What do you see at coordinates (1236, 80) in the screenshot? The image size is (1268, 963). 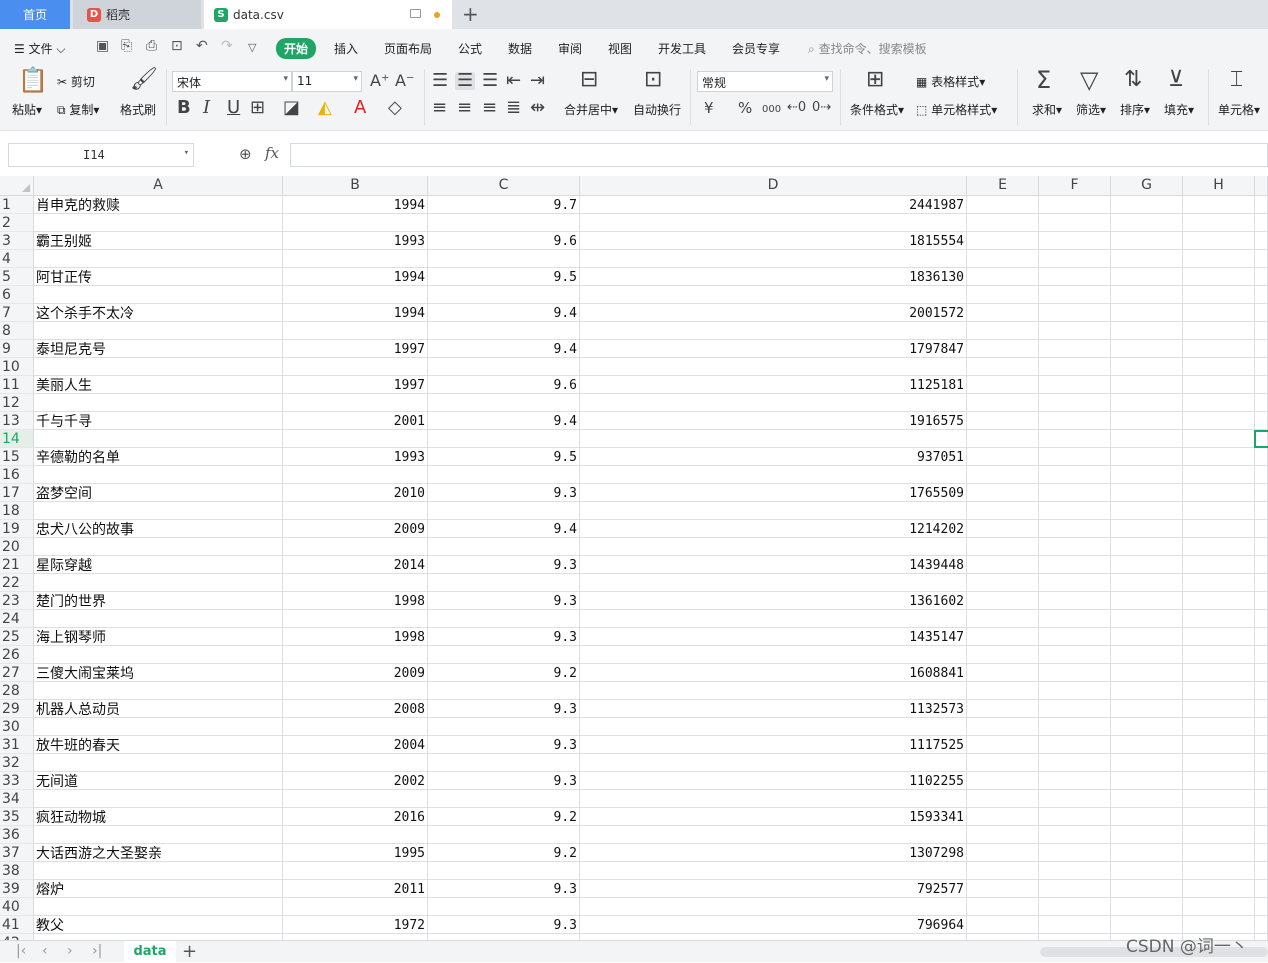 I see `cell-icon: ⌶` at bounding box center [1236, 80].